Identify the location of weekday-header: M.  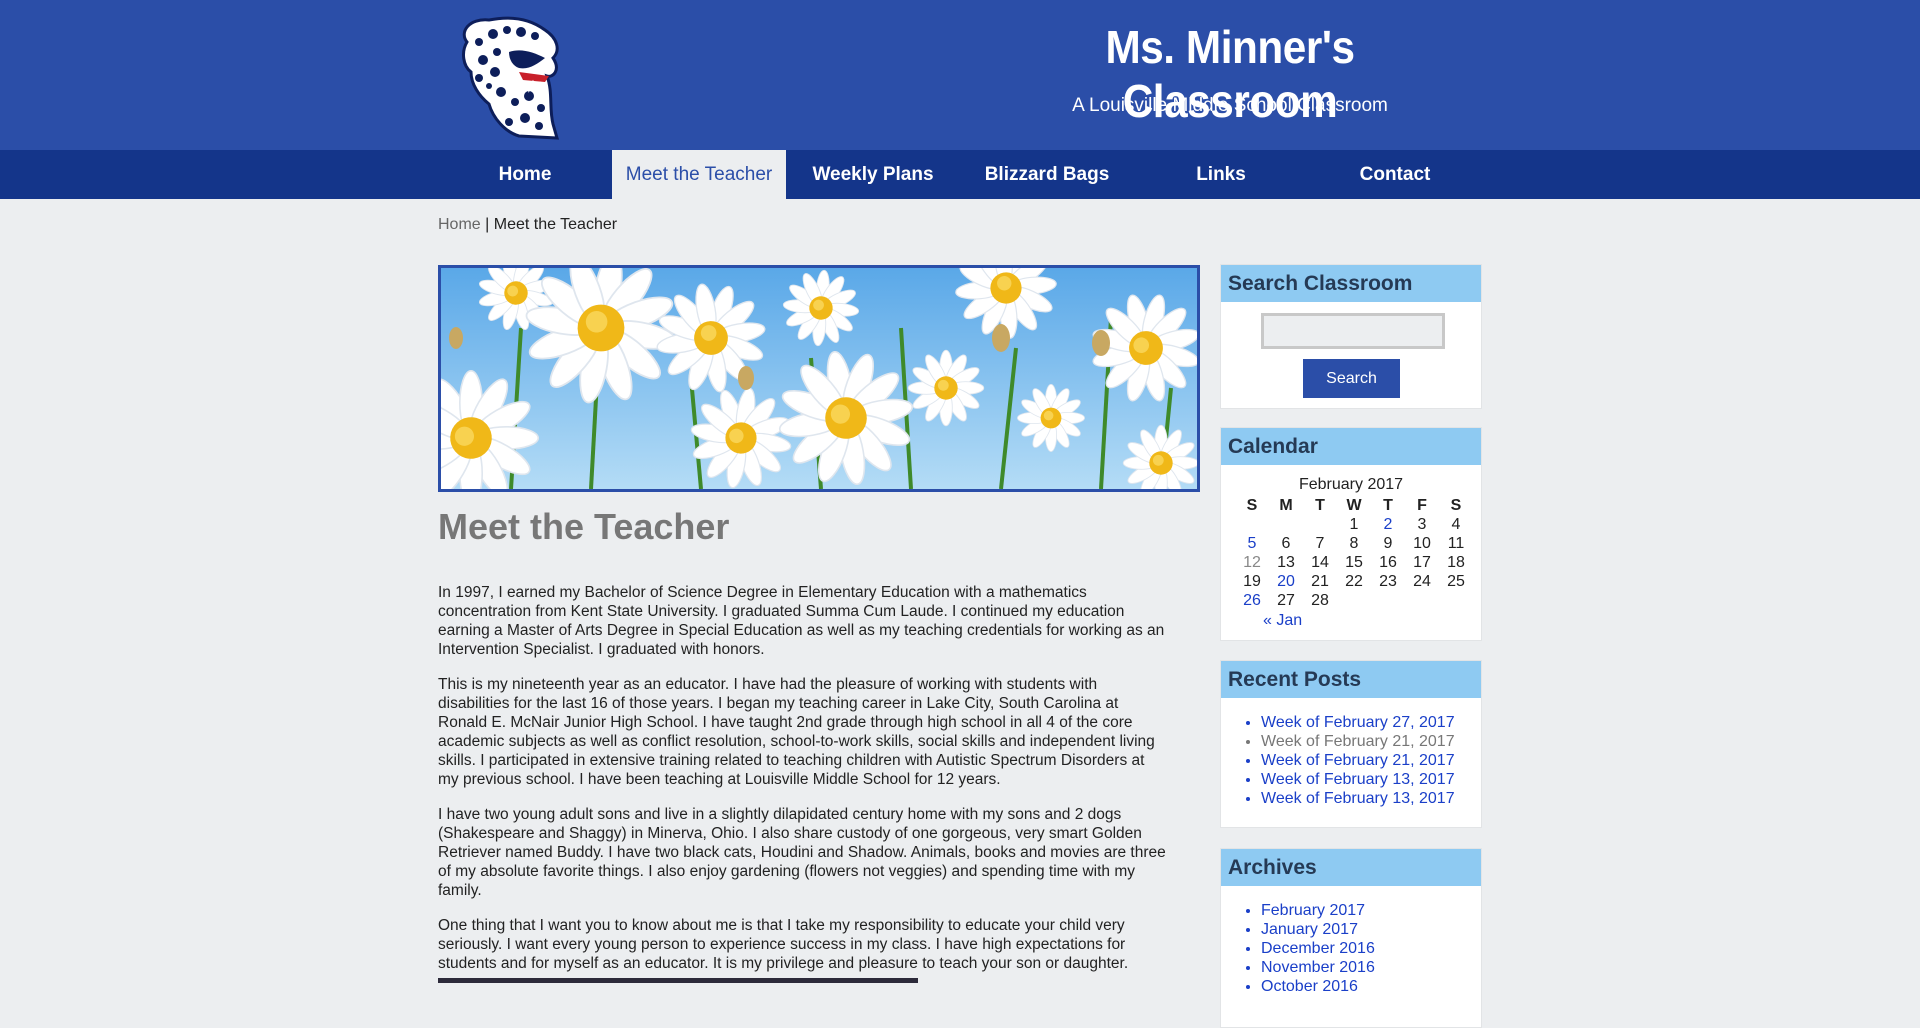
(1286, 505).